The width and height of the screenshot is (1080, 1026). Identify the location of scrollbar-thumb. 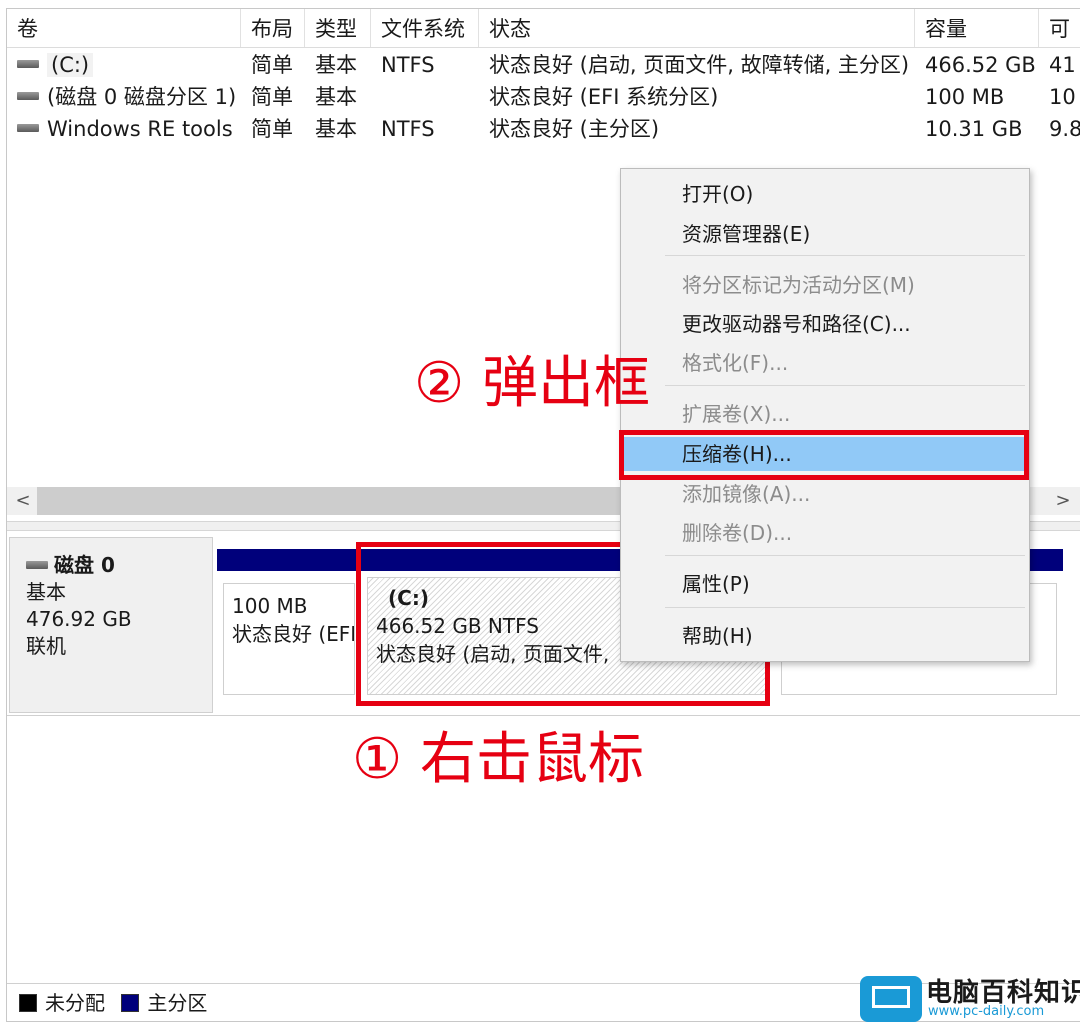
(347, 501).